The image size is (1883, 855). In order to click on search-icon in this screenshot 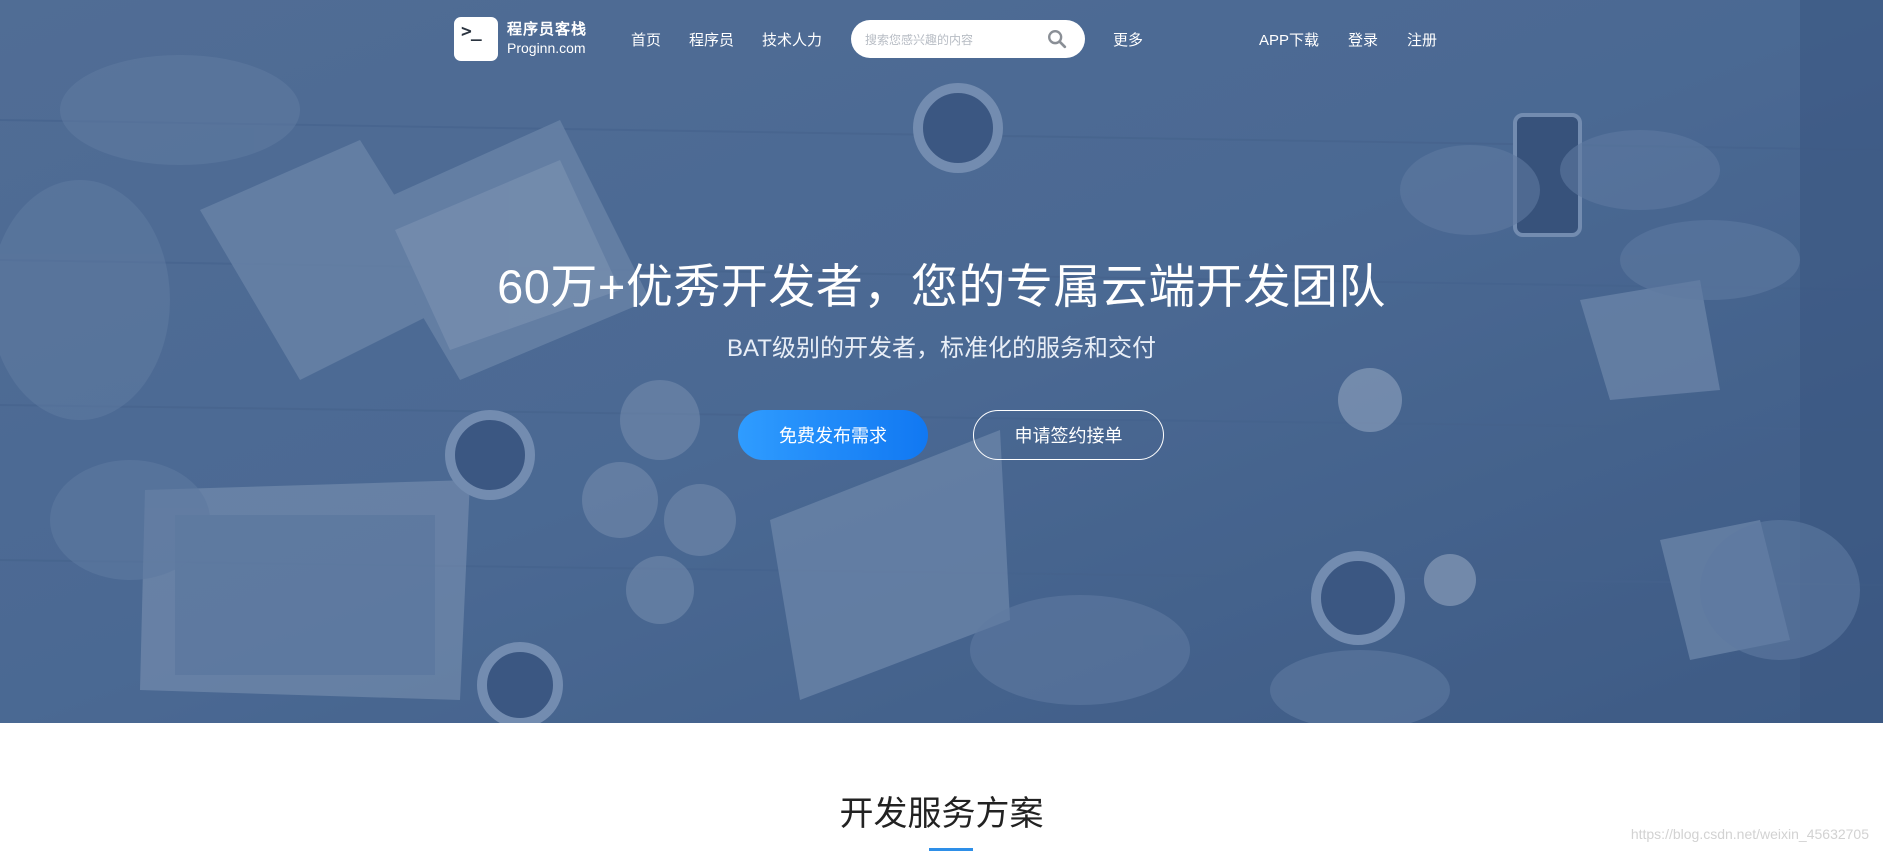, I will do `click(1057, 39)`.